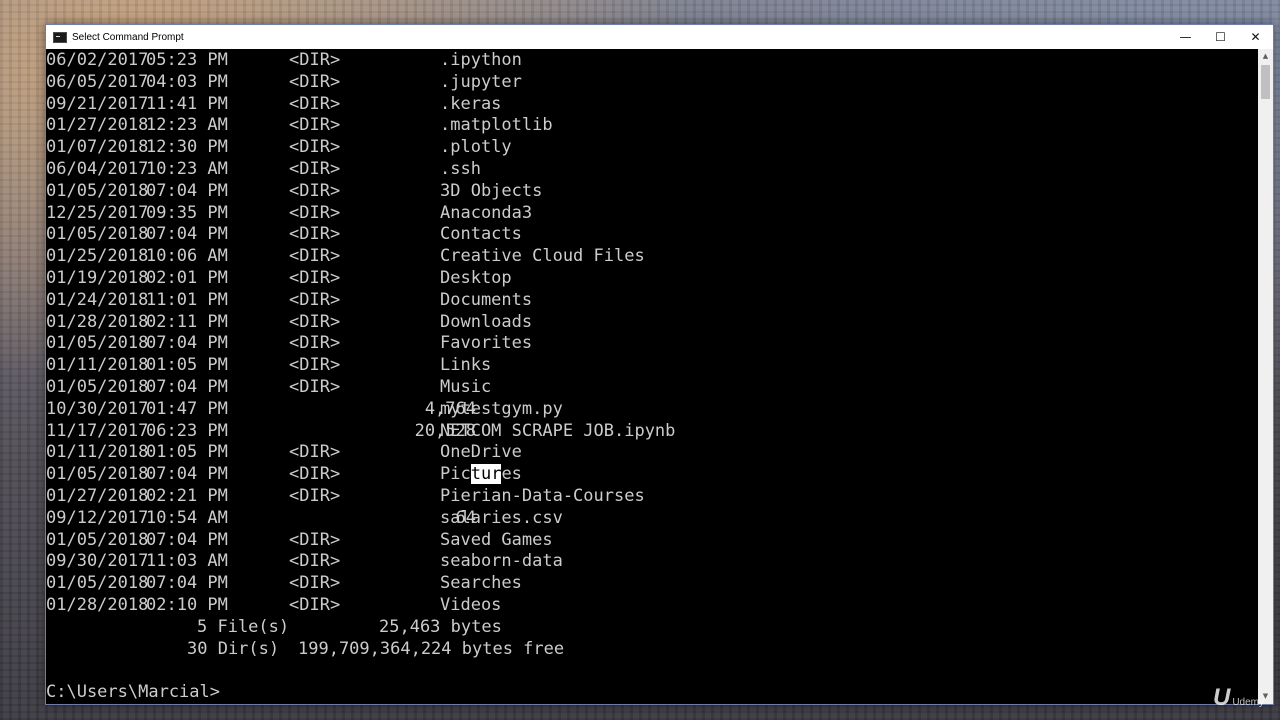 This screenshot has height=720, width=1280. What do you see at coordinates (486, 212) in the screenshot?
I see `entry-name: Anaconda3` at bounding box center [486, 212].